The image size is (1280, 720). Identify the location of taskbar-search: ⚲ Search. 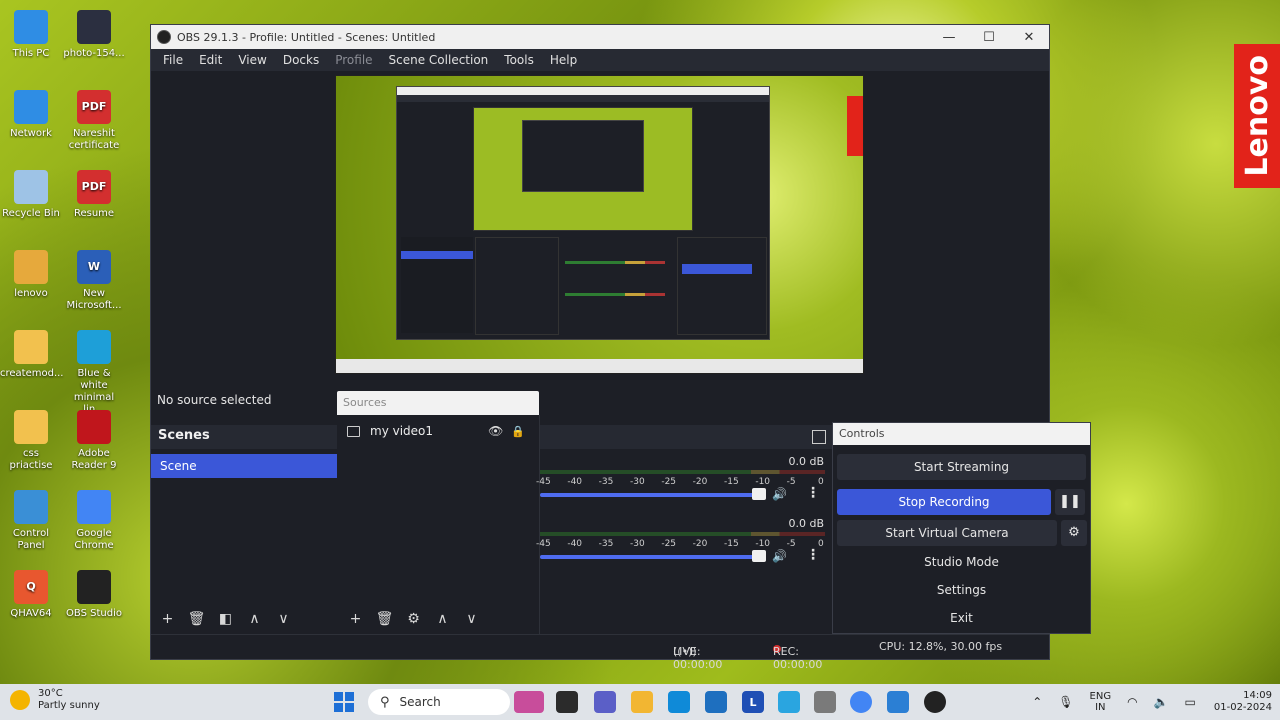
(439, 702).